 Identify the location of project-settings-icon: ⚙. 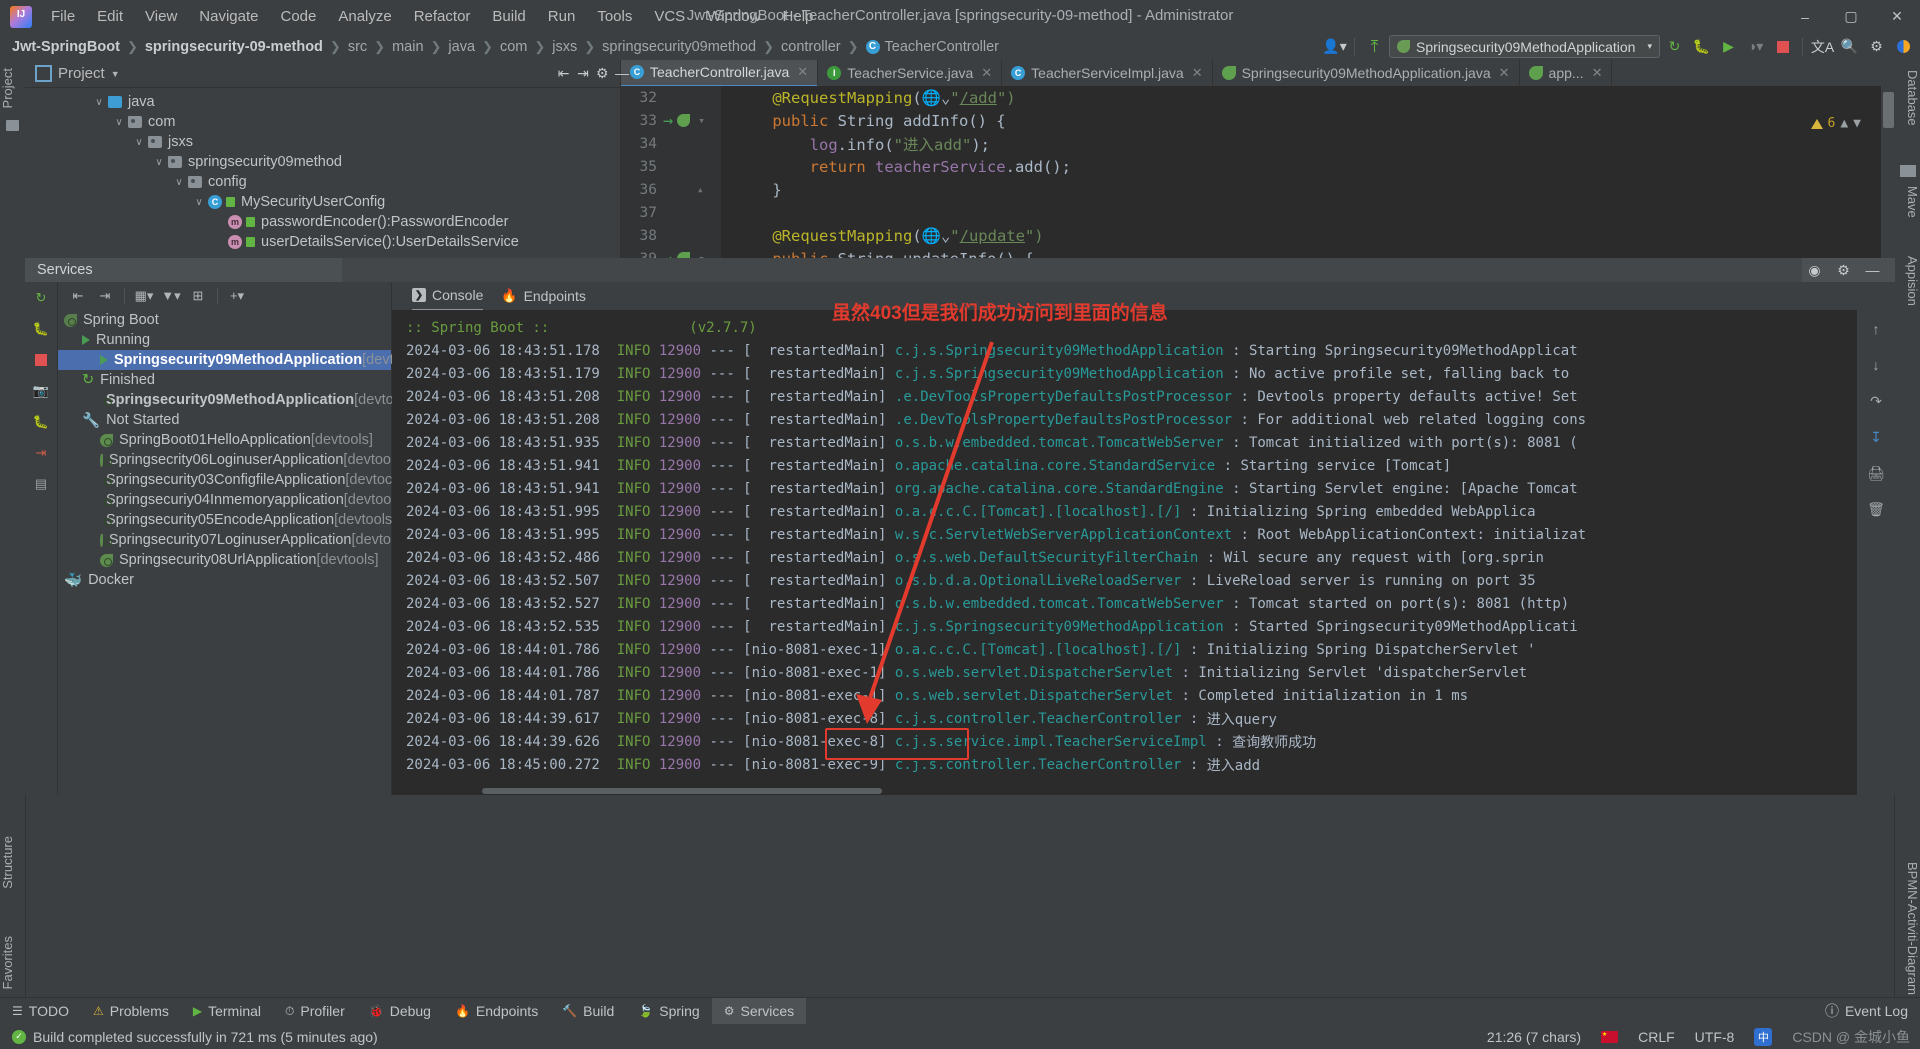
(602, 73).